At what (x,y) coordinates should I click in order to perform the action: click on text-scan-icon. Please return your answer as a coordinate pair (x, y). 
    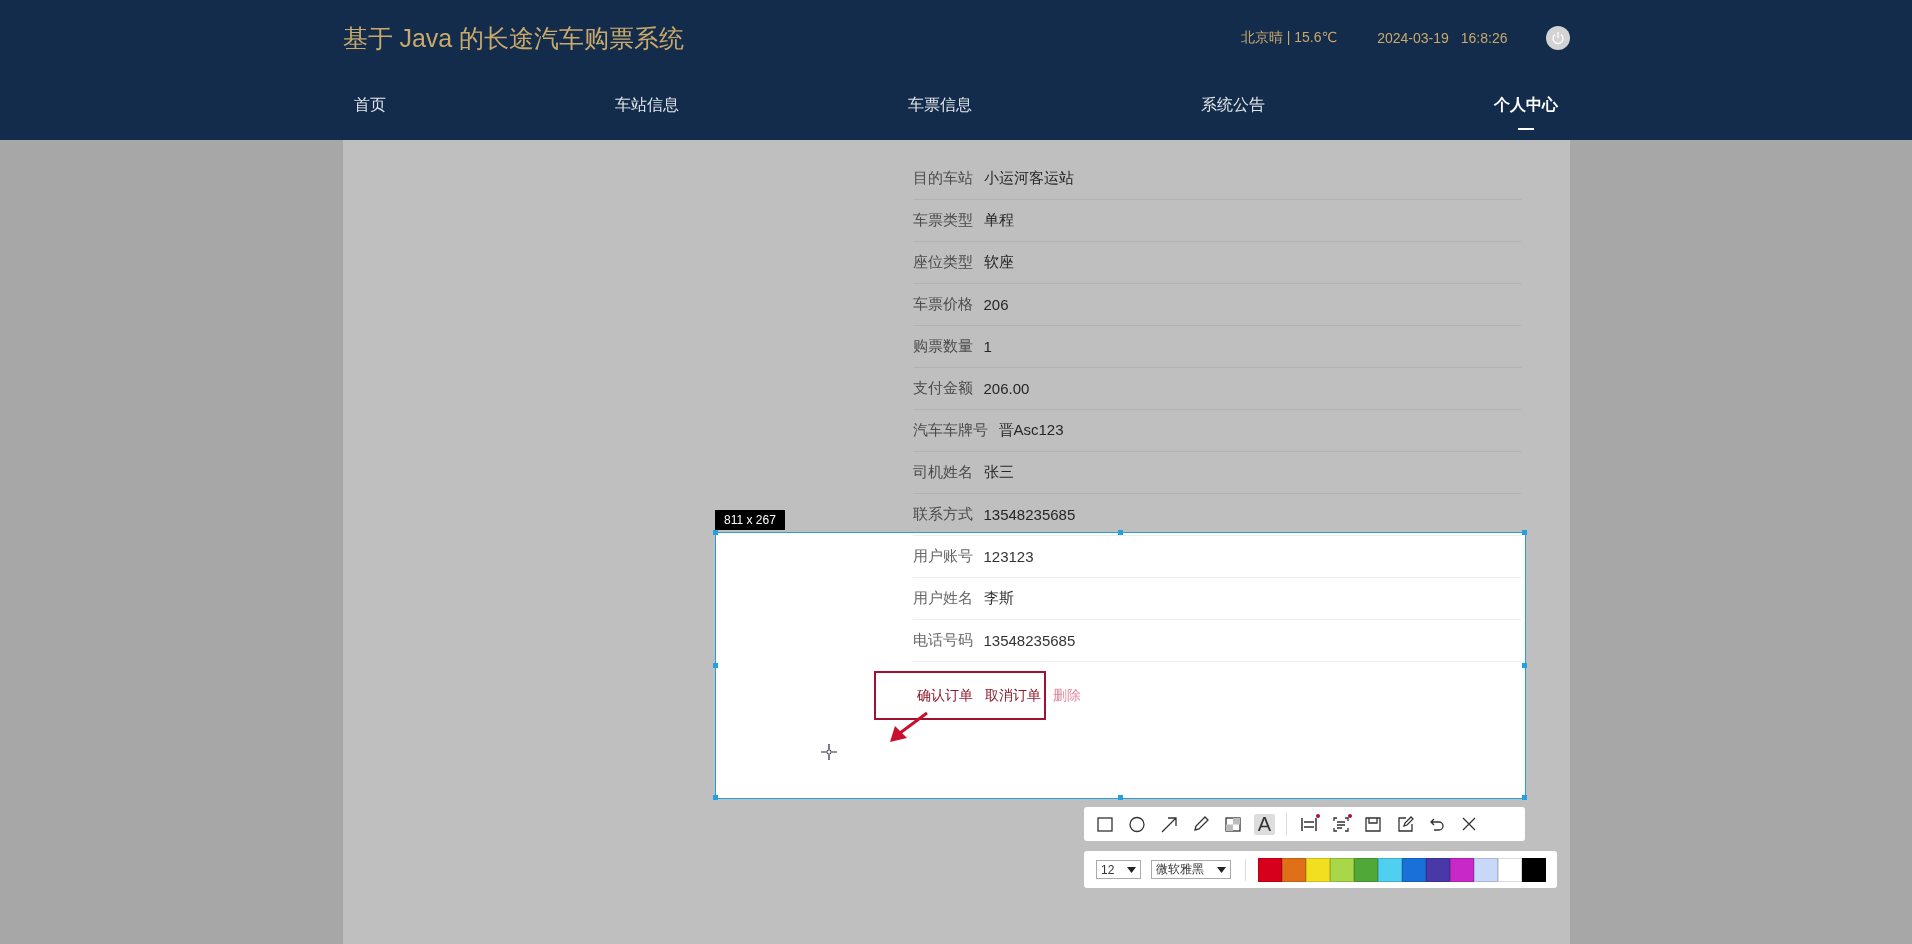
    Looking at the image, I should click on (1340, 824).